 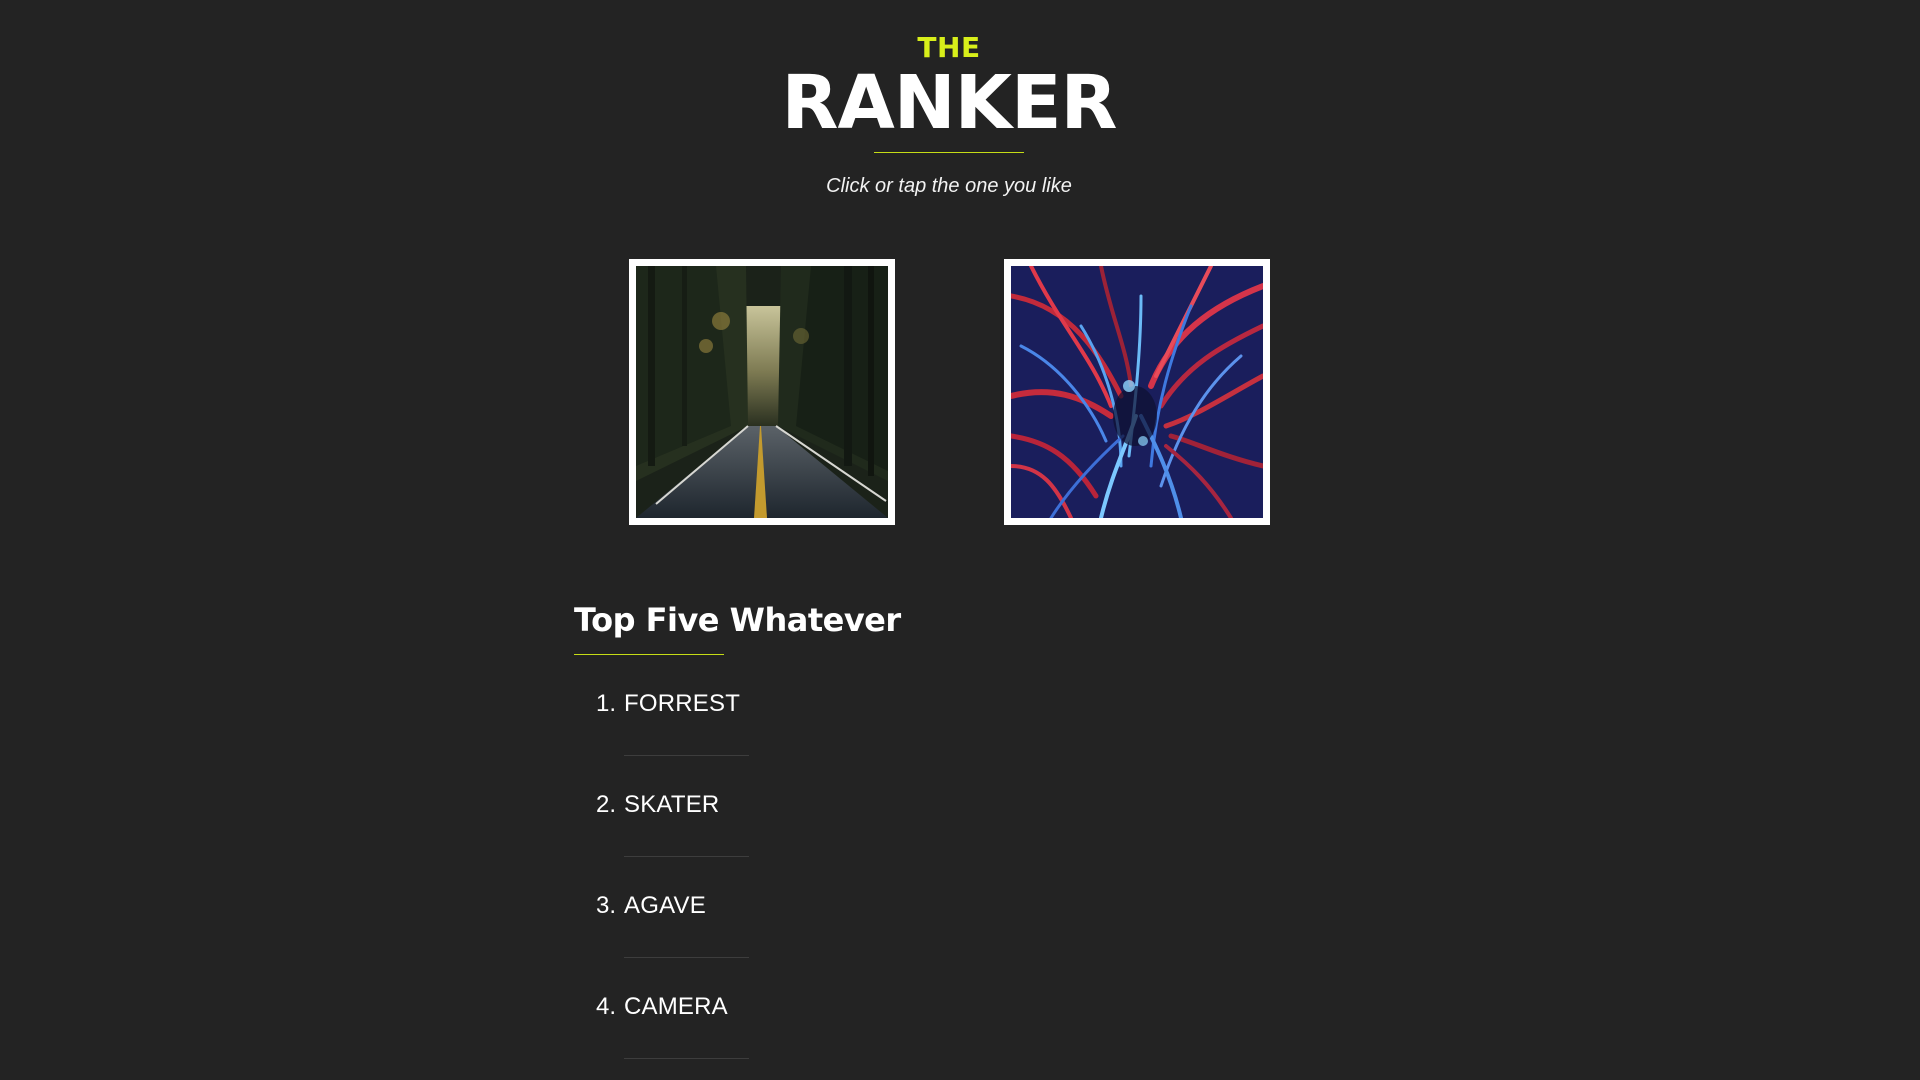 I want to click on title-divider, so click(x=949, y=152).